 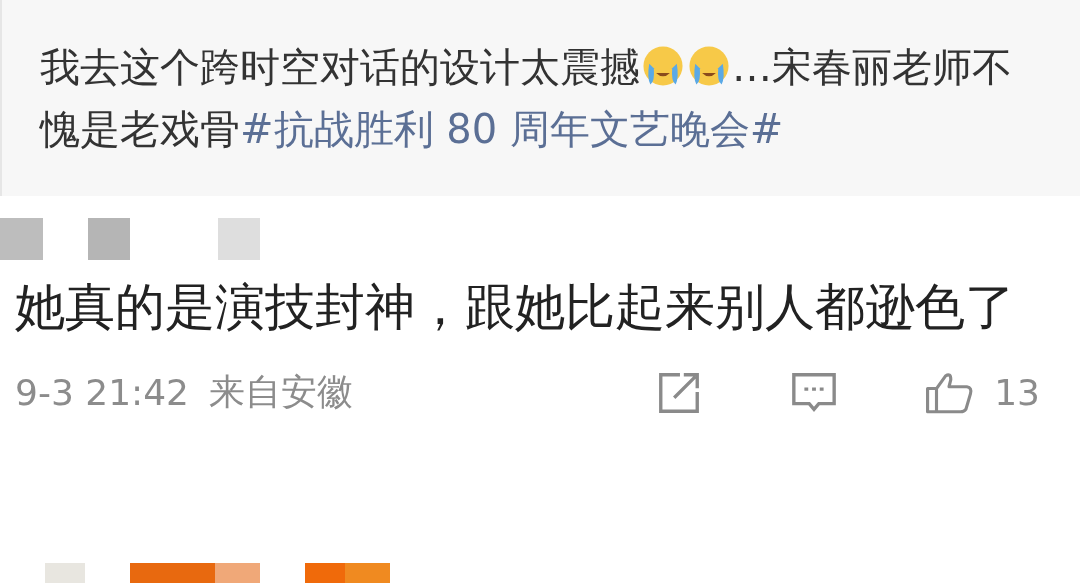 What do you see at coordinates (1017, 392) in the screenshot?
I see `like-count: 13` at bounding box center [1017, 392].